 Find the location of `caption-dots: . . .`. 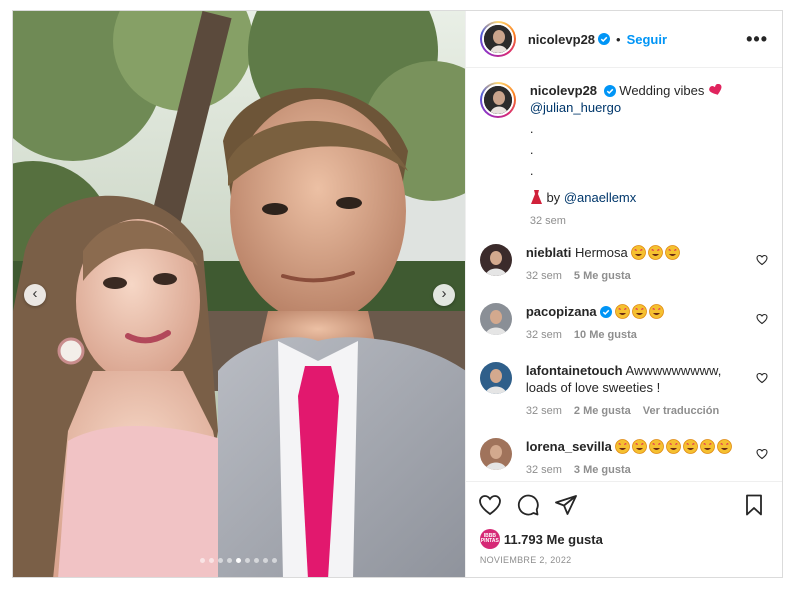

caption-dots: . . . is located at coordinates (649, 149).